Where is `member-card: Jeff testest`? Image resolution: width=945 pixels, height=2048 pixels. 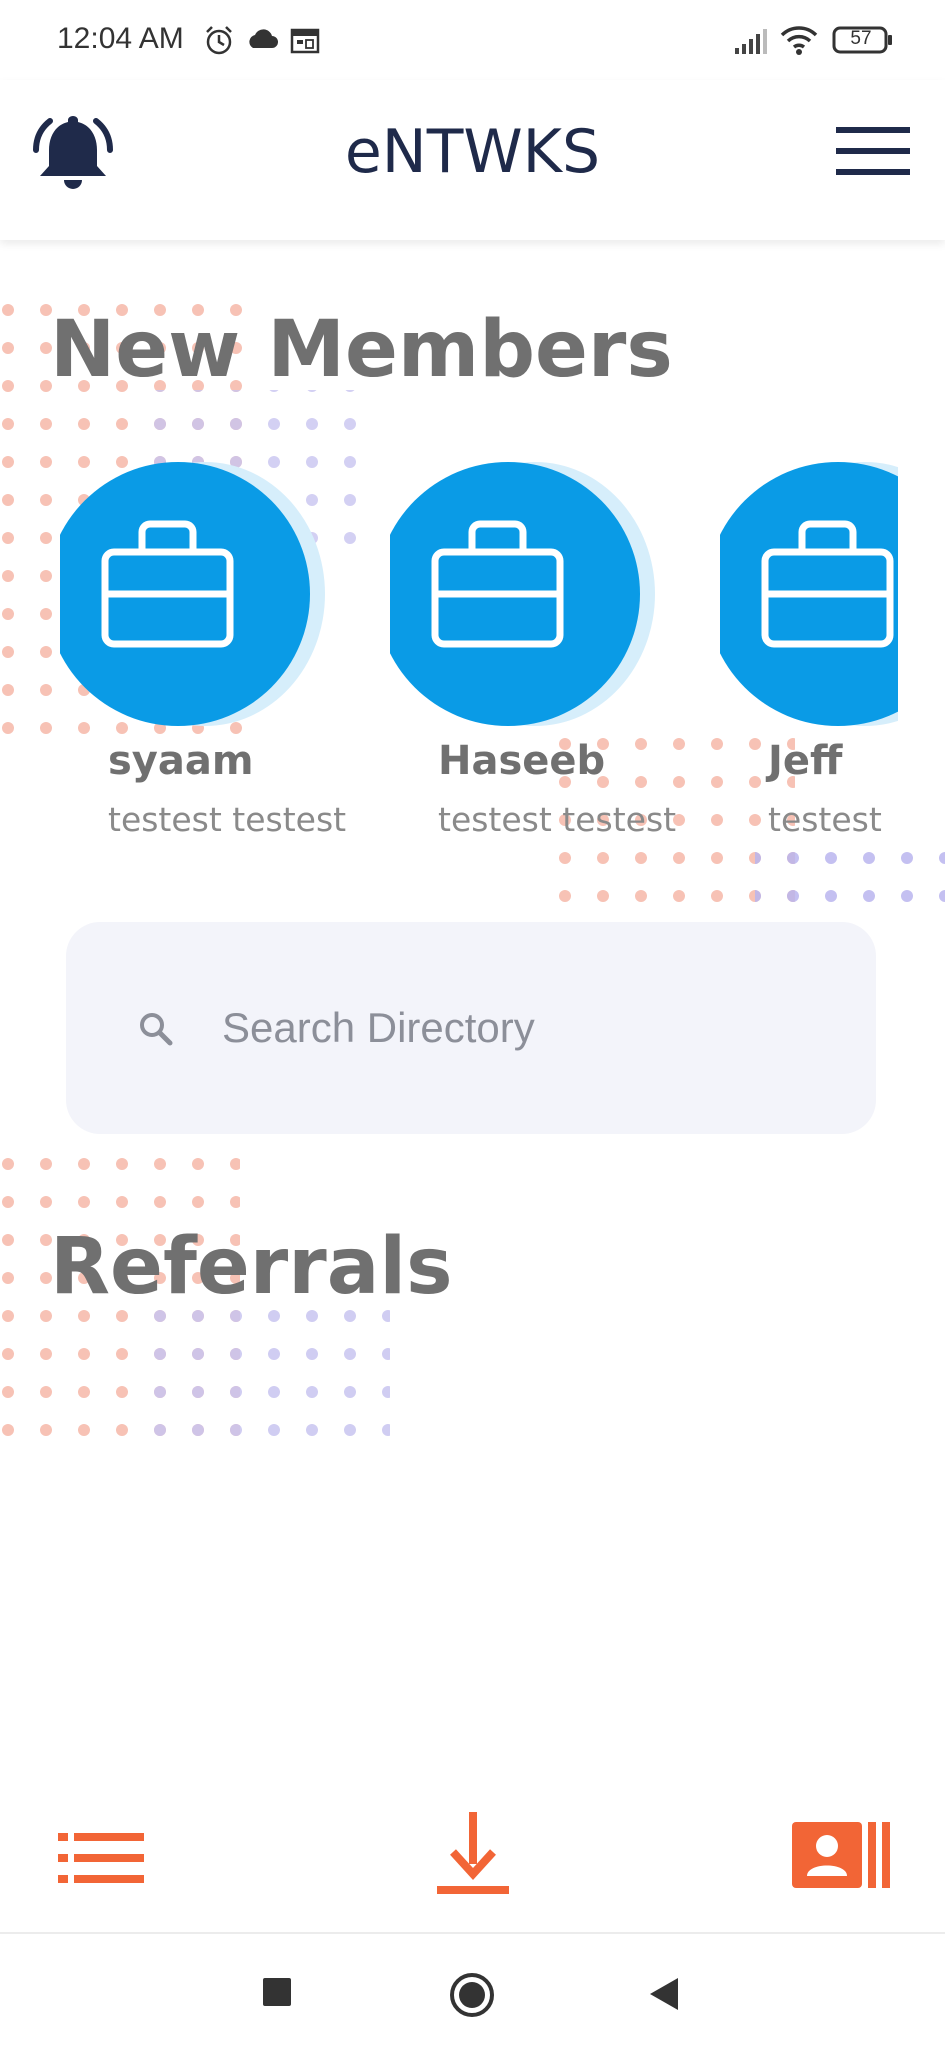
member-card: Jeff testest is located at coordinates (809, 656).